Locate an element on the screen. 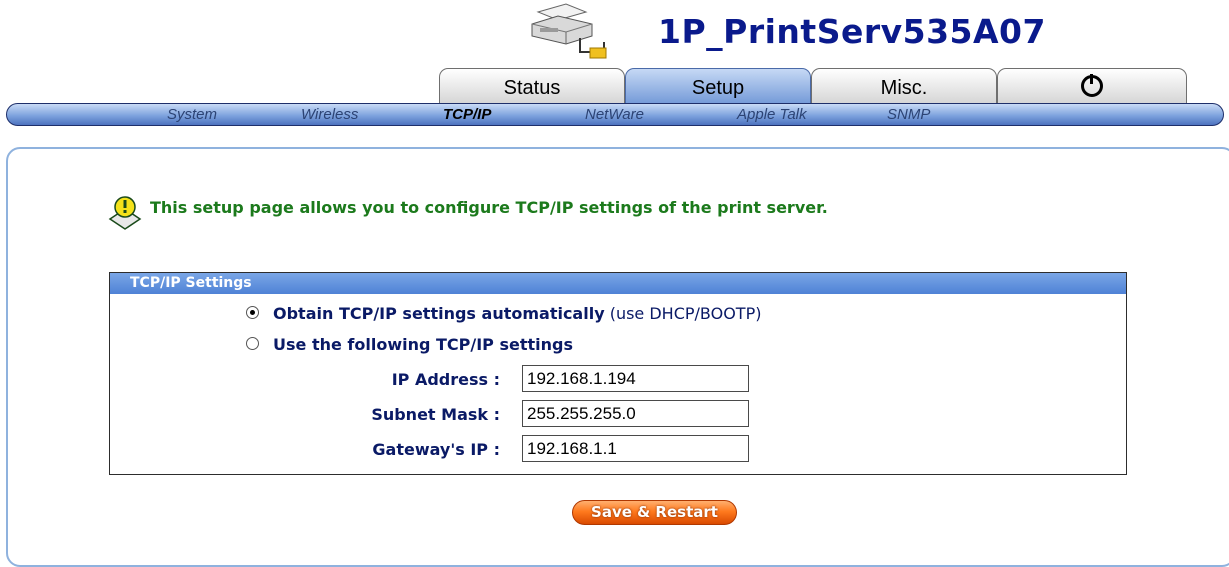 This screenshot has width=1229, height=567. tab-status: Status is located at coordinates (532, 85).